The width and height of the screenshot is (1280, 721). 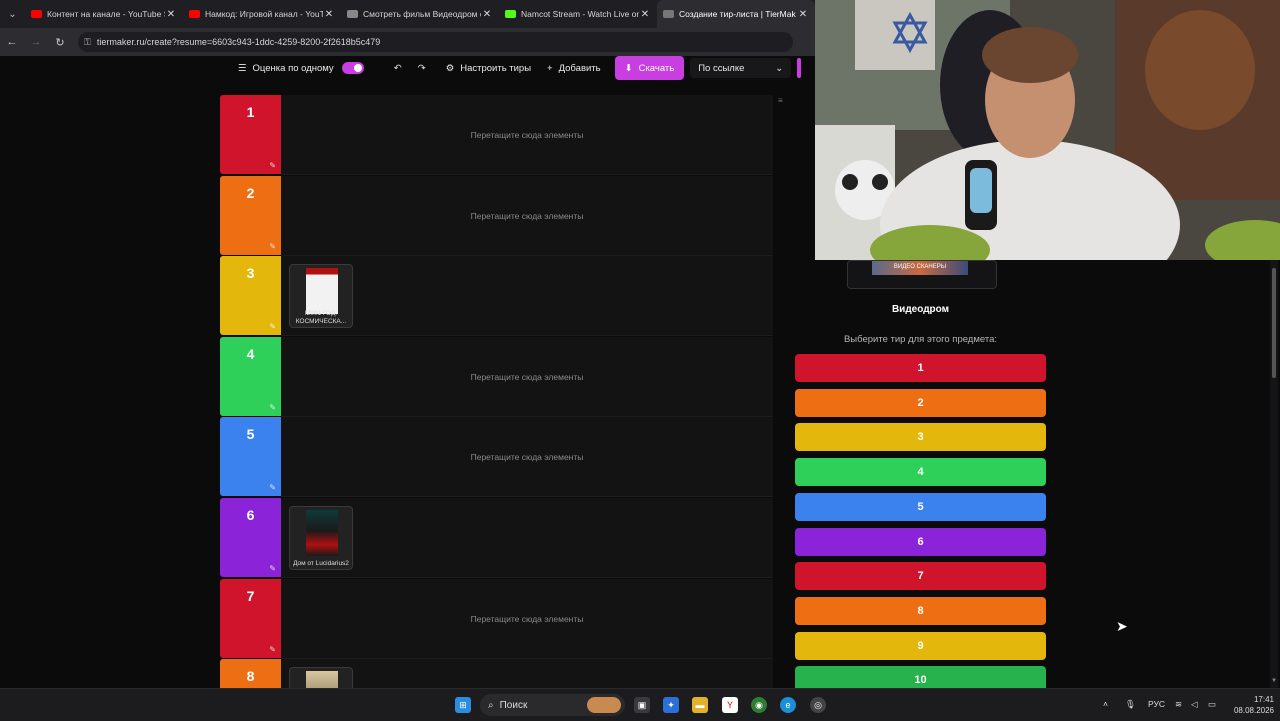 I want to click on tier-row: 2 ✎ Перетащите сюда элементы, so click(x=496, y=216).